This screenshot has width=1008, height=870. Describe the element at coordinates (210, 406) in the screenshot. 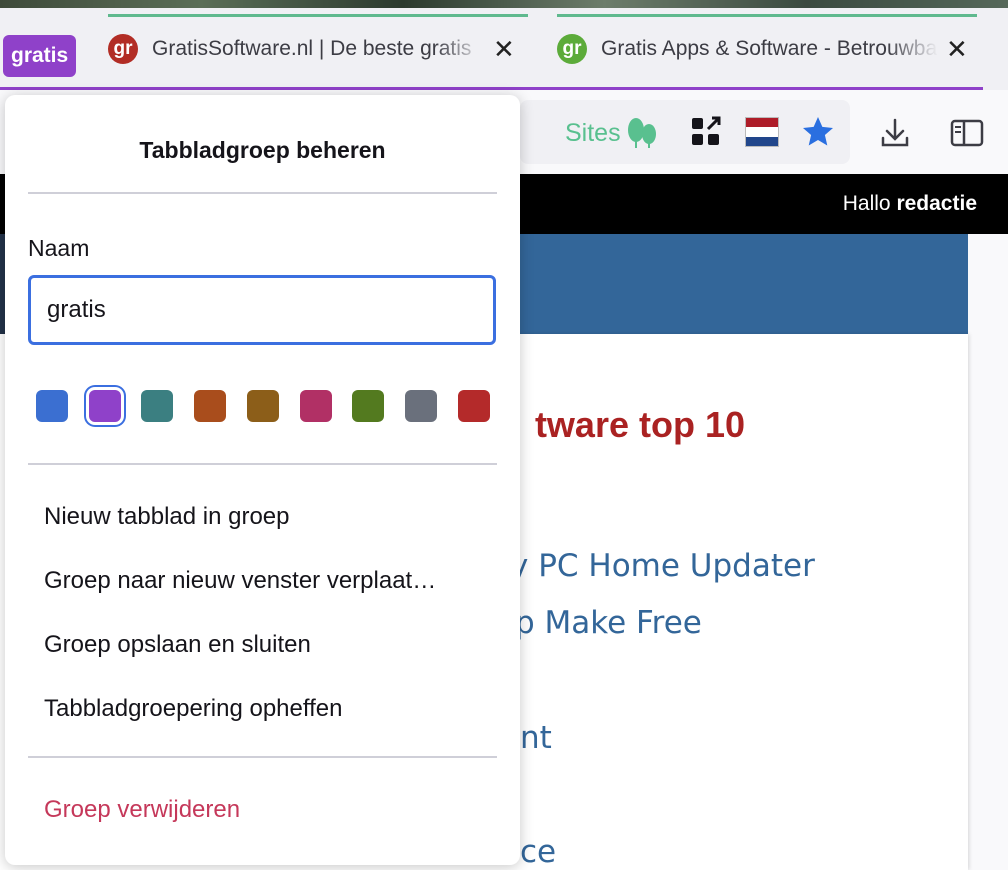

I see `color-swatch-orange` at that location.